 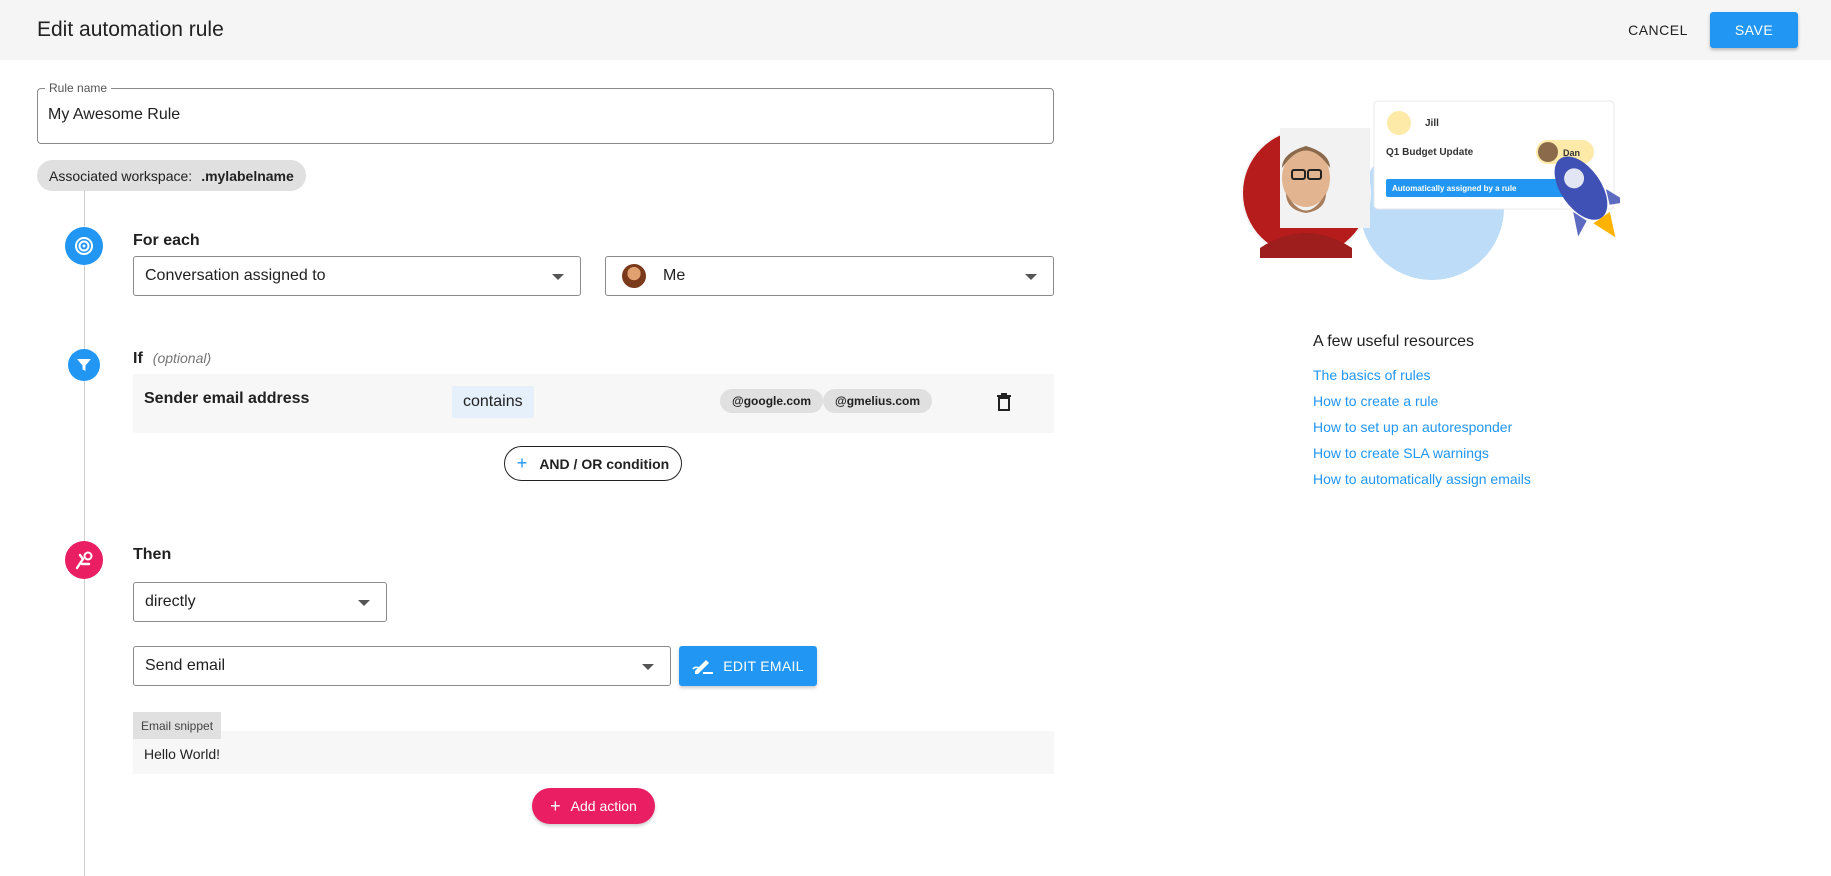 What do you see at coordinates (177, 725) in the screenshot?
I see `email-snippet-label: Email snippet` at bounding box center [177, 725].